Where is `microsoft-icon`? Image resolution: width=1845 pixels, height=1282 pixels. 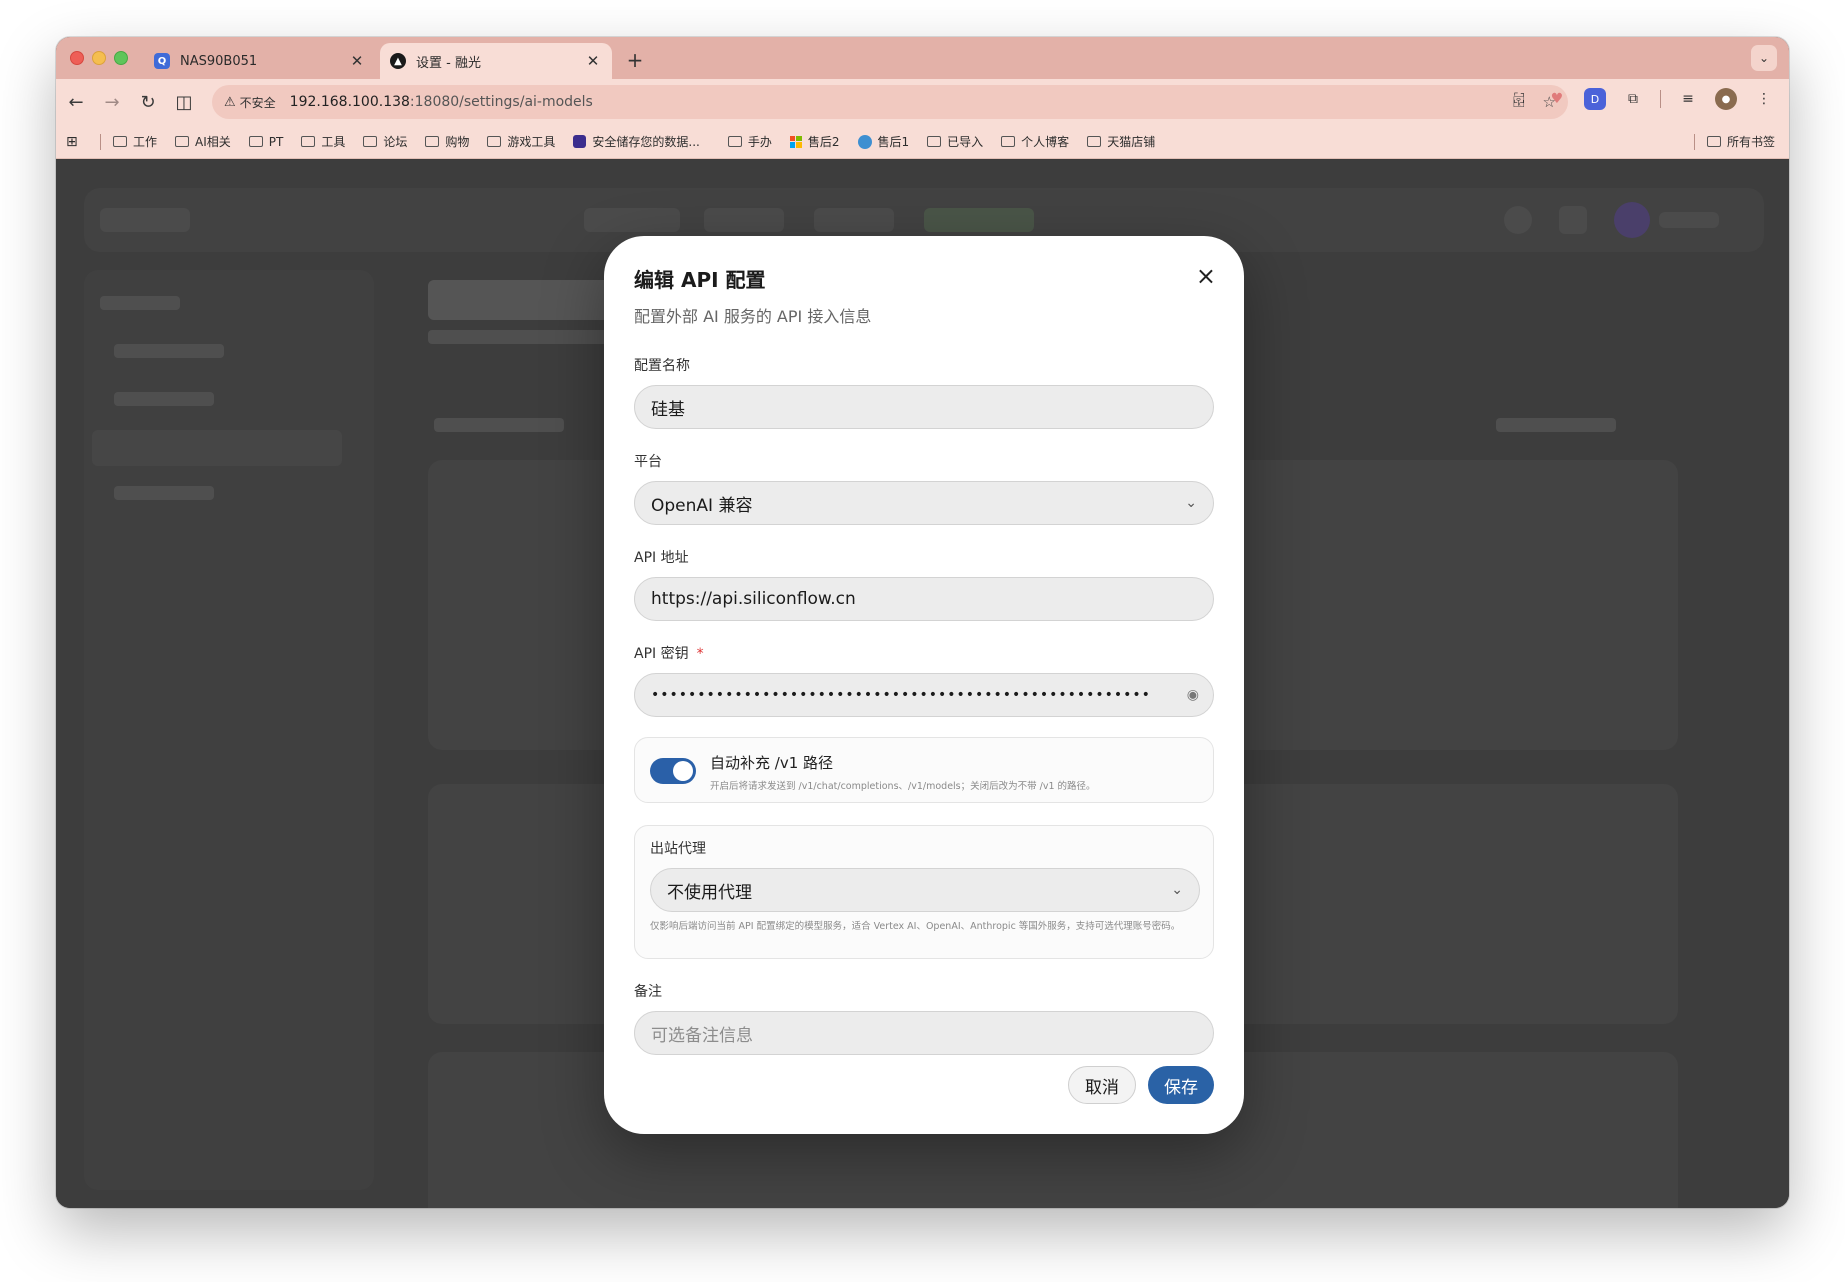 microsoft-icon is located at coordinates (795, 141).